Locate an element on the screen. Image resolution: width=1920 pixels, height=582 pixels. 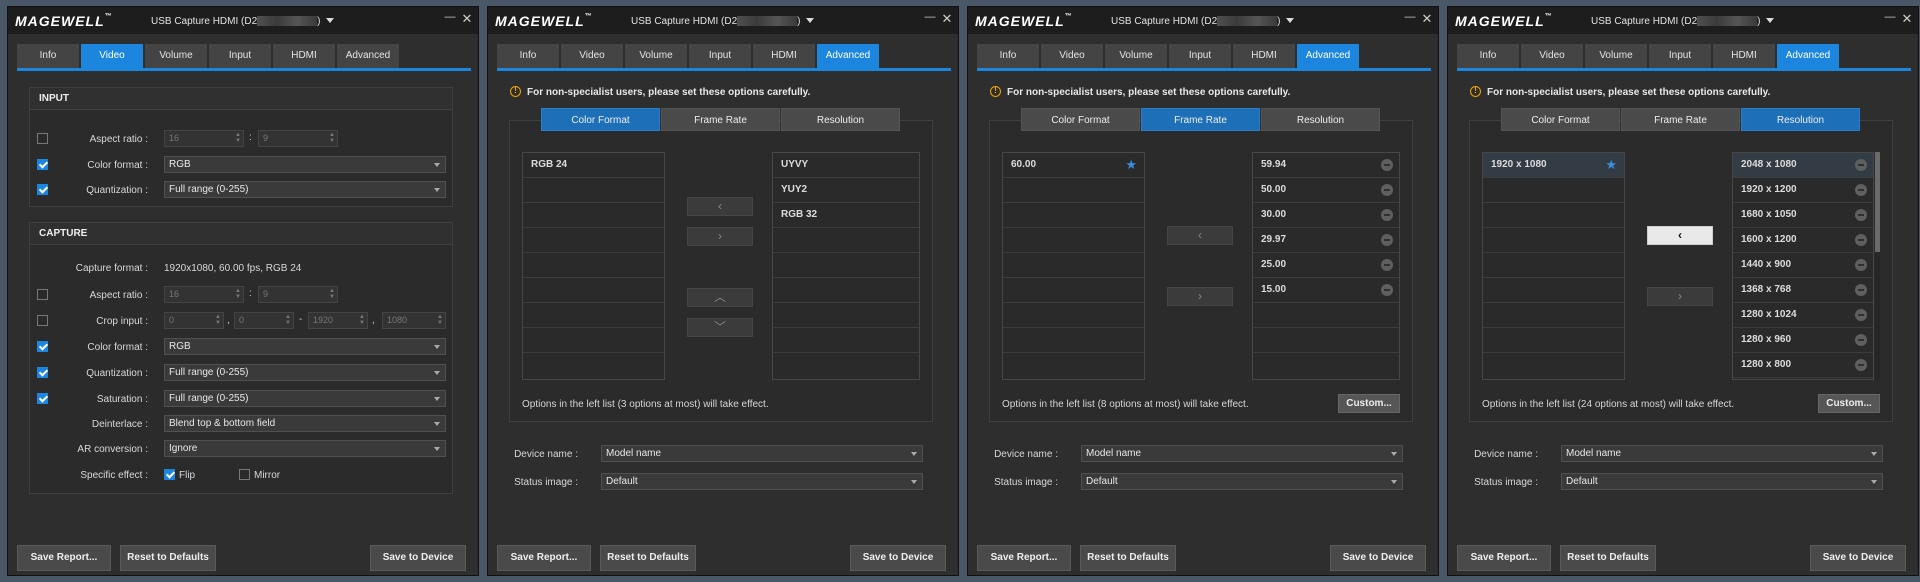
crop-width-field: 1920 ▲ ▼ is located at coordinates (338, 320).